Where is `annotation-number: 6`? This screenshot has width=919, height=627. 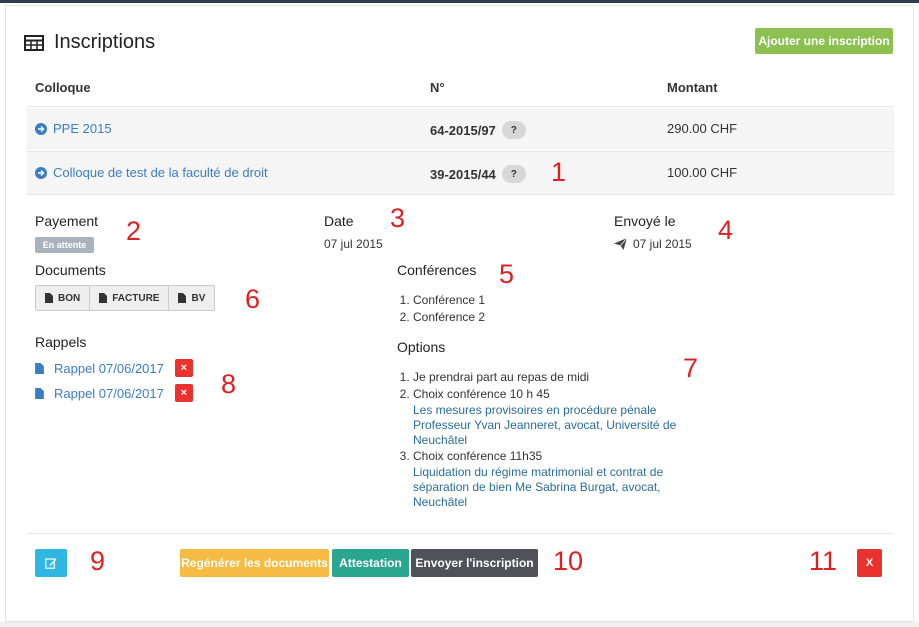
annotation-number: 6 is located at coordinates (253, 299).